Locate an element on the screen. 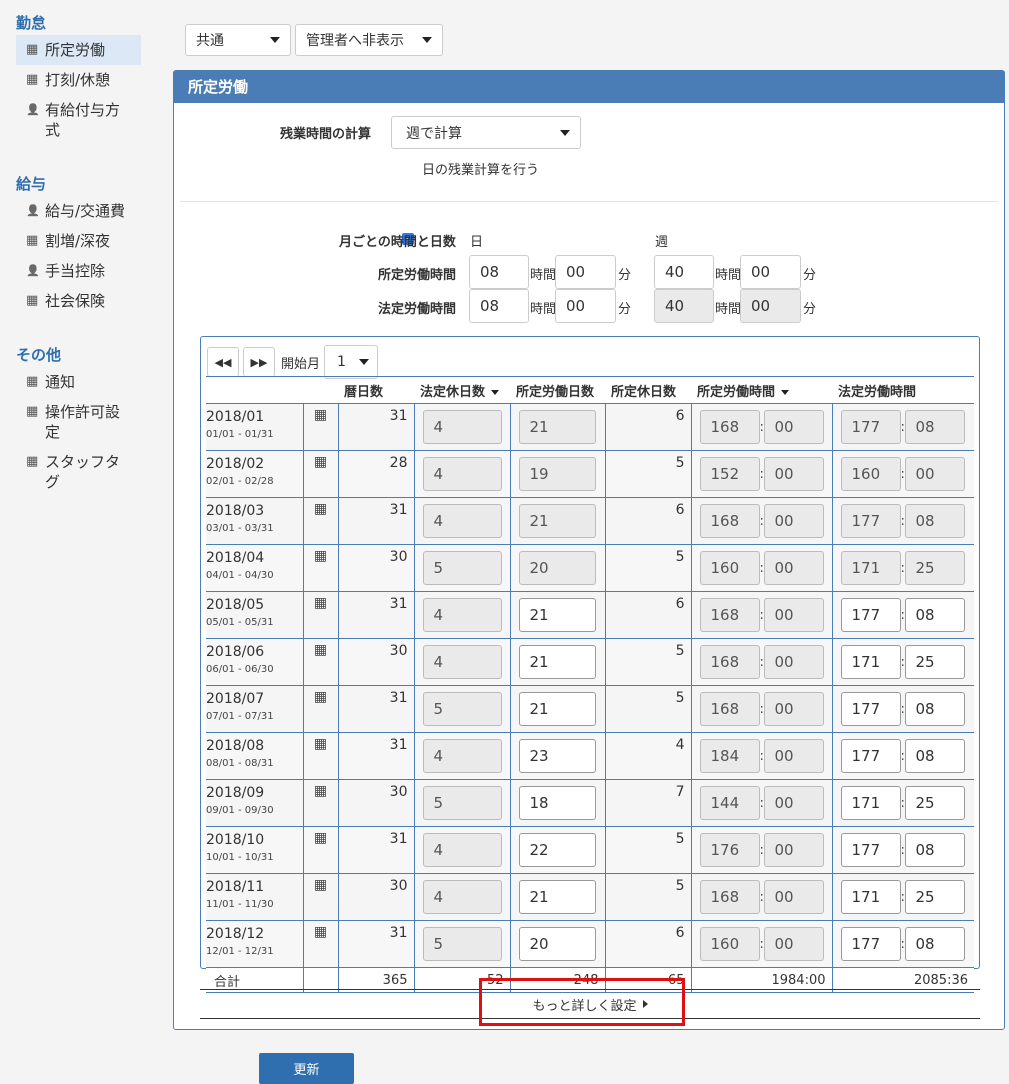 This screenshot has height=1084, width=1009. work-days-input: 18 is located at coordinates (557, 803).